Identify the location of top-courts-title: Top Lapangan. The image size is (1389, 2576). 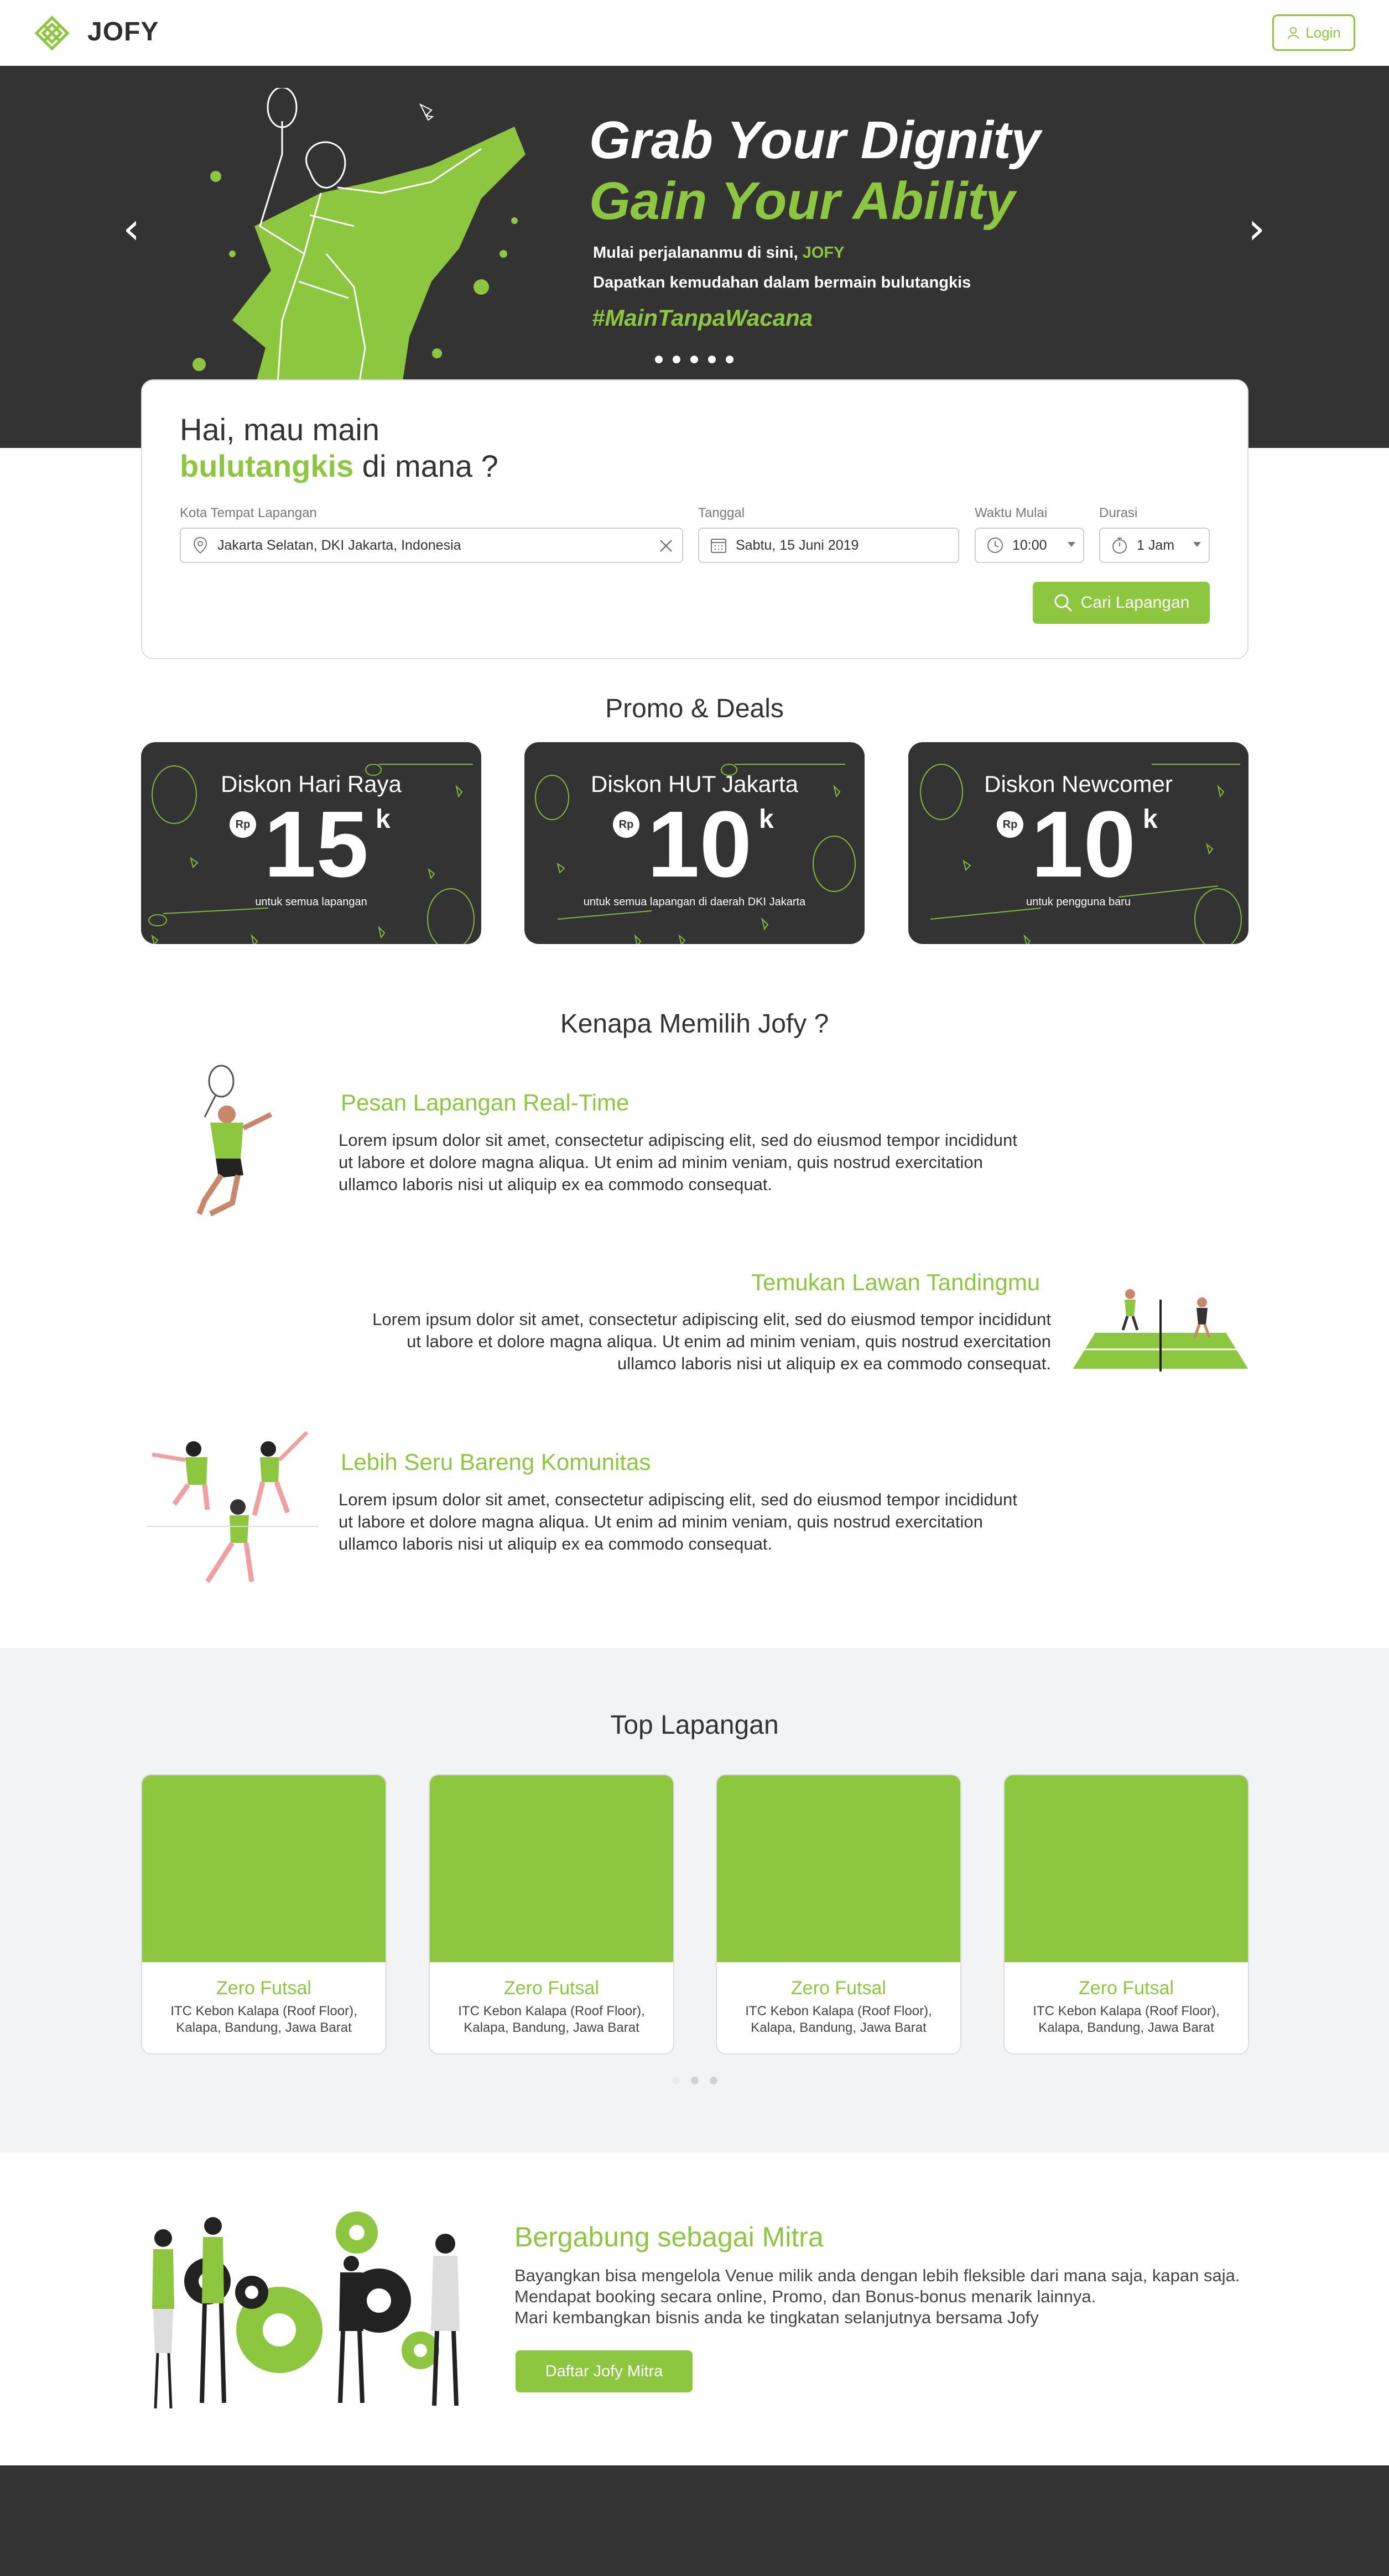
(694, 1725).